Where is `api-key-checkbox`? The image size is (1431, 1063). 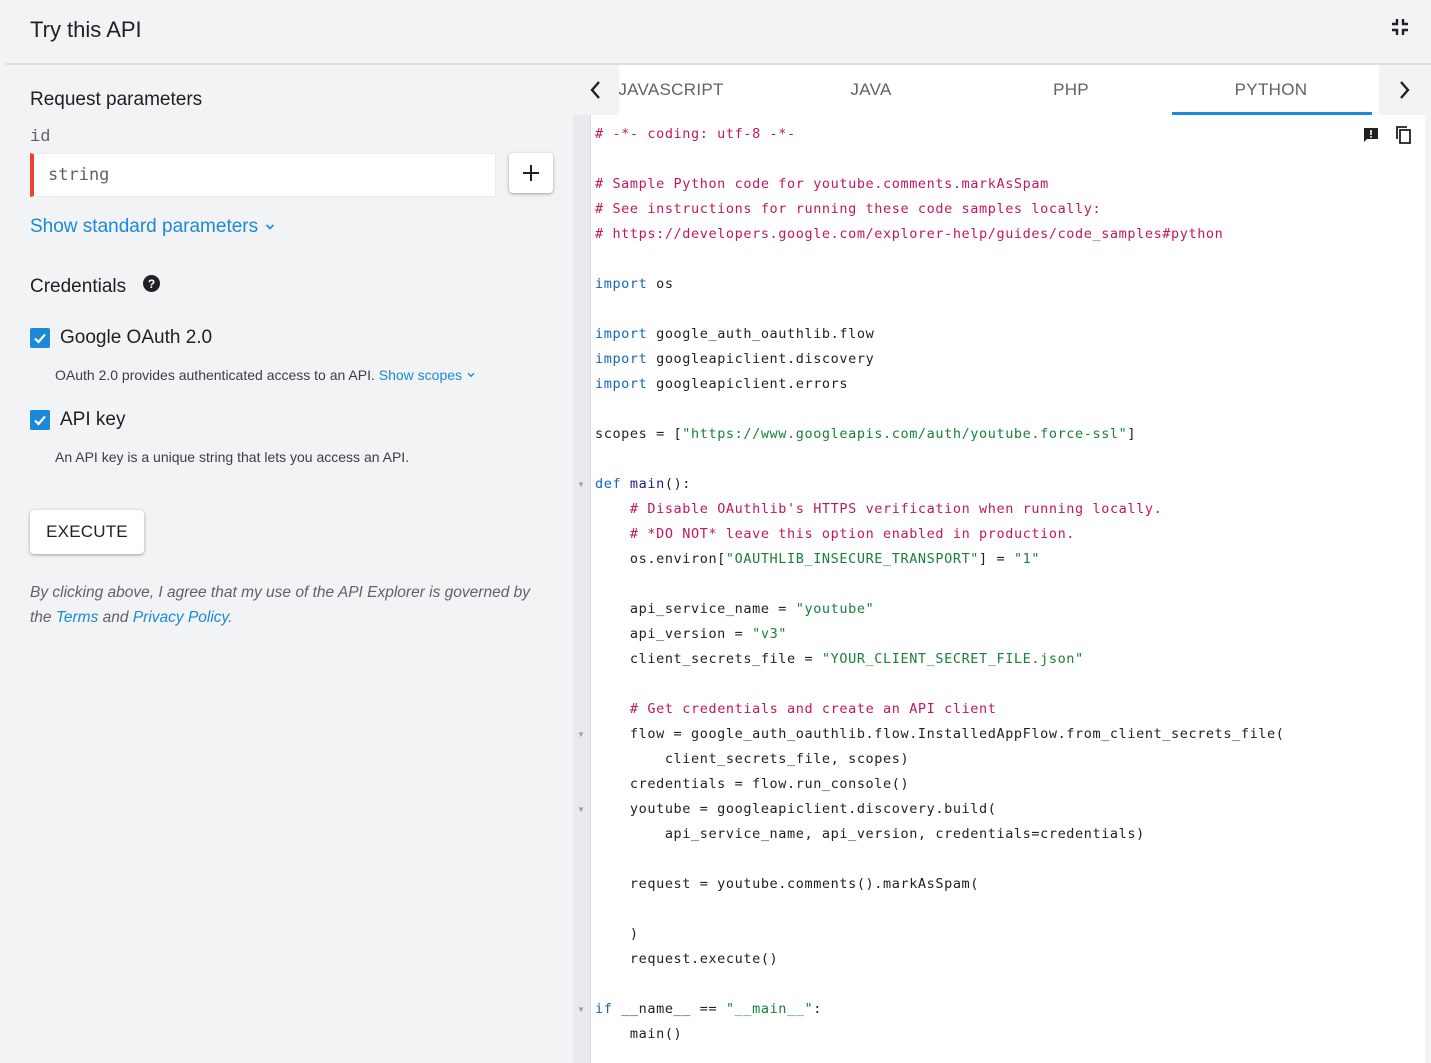
api-key-checkbox is located at coordinates (40, 420).